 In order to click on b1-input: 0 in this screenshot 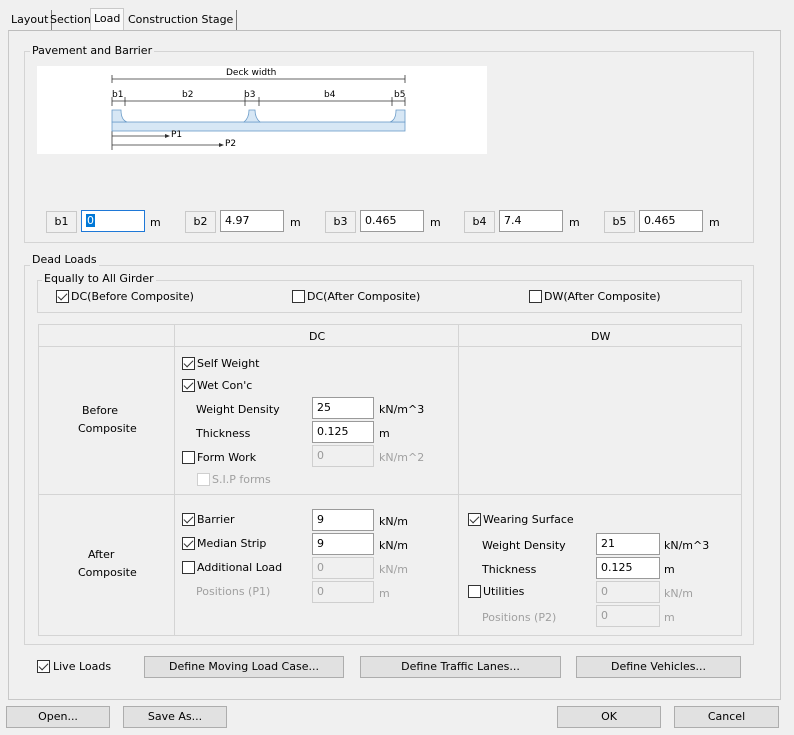, I will do `click(113, 221)`.